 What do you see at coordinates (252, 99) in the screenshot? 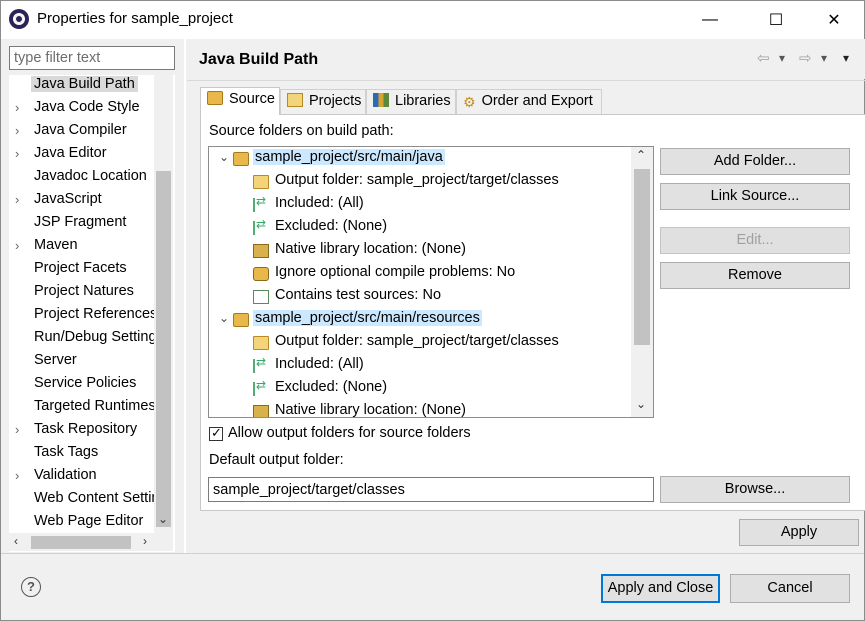
I see `tab-label: Source` at bounding box center [252, 99].